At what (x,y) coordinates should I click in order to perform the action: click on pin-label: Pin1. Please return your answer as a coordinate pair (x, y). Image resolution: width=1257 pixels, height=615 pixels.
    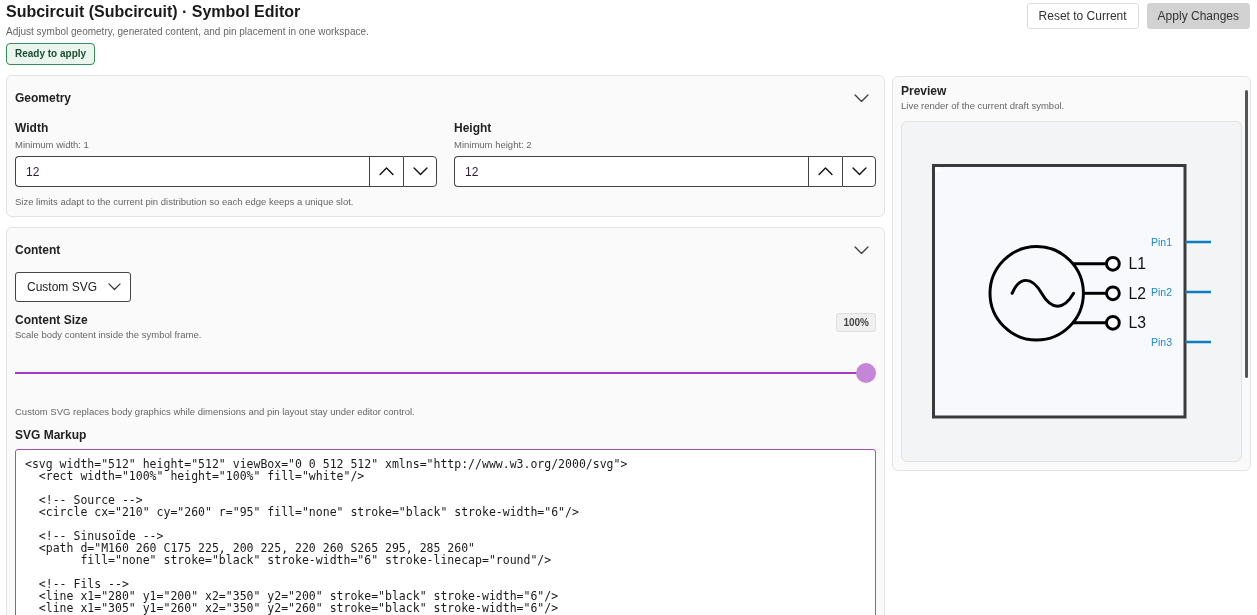
    Looking at the image, I should click on (1161, 242).